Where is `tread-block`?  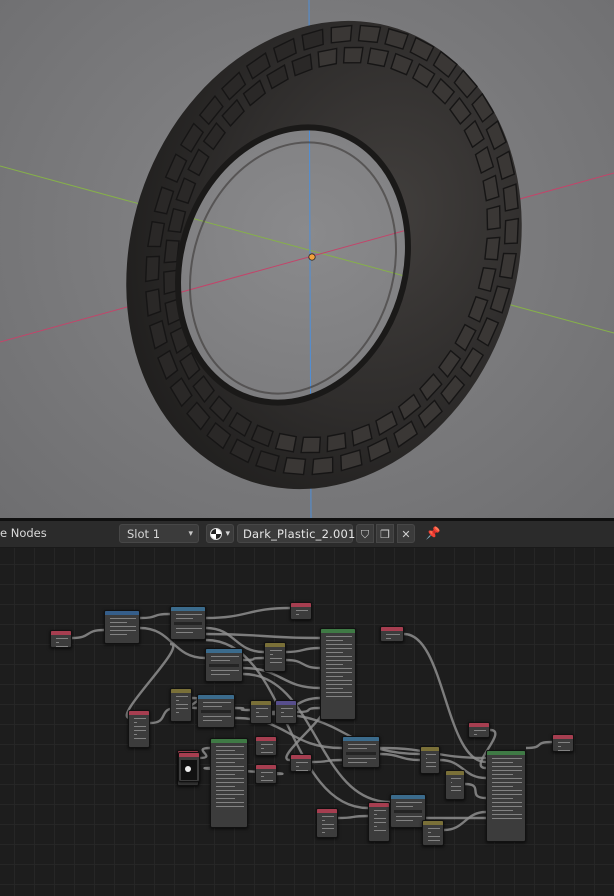 tread-block is located at coordinates (511, 231).